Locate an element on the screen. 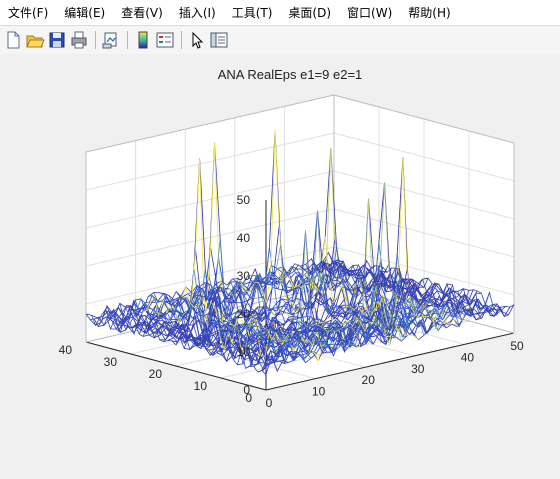  menu-view: 查看(V) is located at coordinates (142, 12).